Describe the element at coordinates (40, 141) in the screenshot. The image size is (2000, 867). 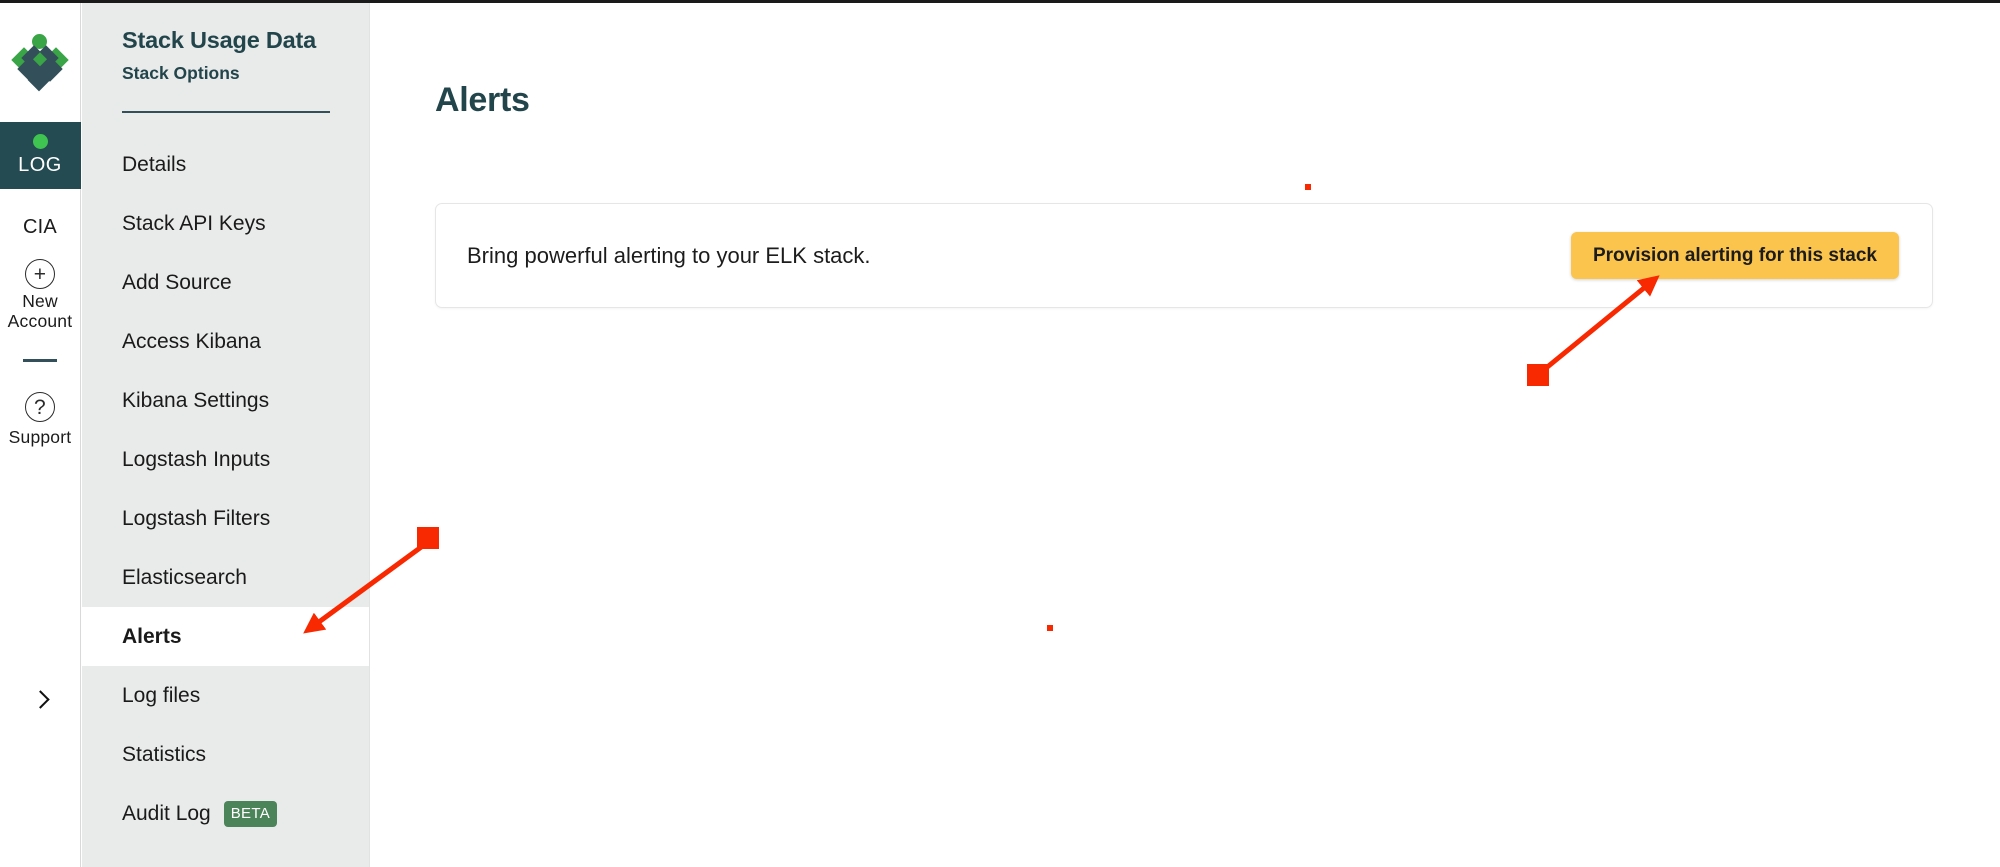
I see `green-status-dot-icon` at that location.